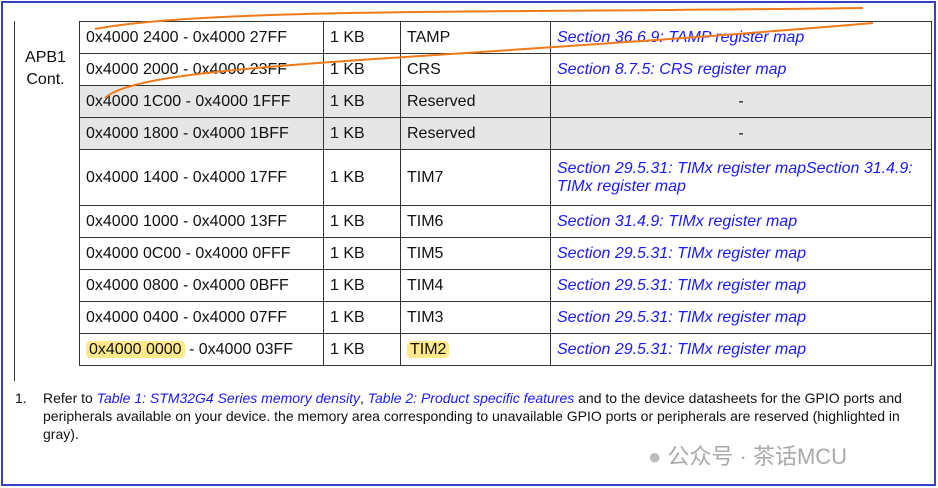 The height and width of the screenshot is (488, 938). What do you see at coordinates (201, 285) in the screenshot?
I see `address-range: 0x4000 0800 - 0x4000 0BFF` at bounding box center [201, 285].